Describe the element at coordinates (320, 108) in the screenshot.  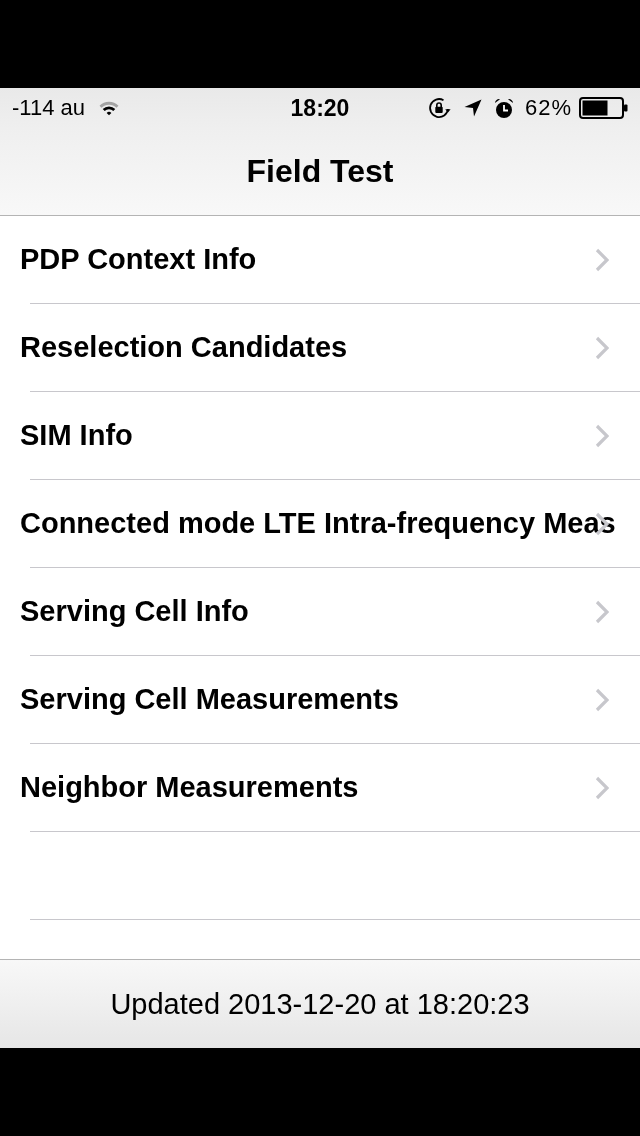
I see `status-time: 18:20` at that location.